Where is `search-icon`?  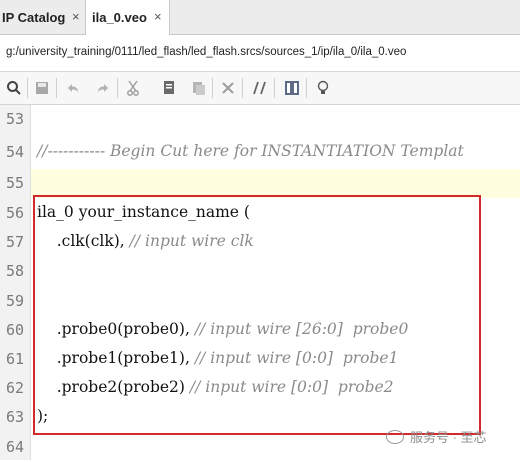
search-icon is located at coordinates (14, 88).